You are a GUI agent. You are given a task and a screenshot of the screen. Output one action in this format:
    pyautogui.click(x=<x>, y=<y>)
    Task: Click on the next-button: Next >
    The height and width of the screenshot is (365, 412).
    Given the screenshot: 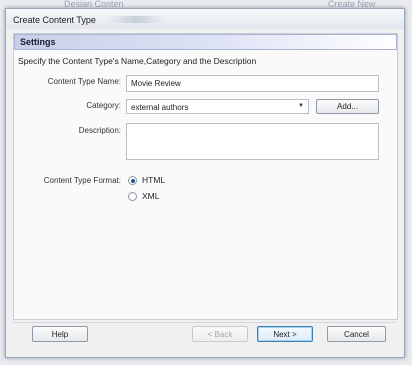 What is the action you would take?
    pyautogui.click(x=285, y=334)
    